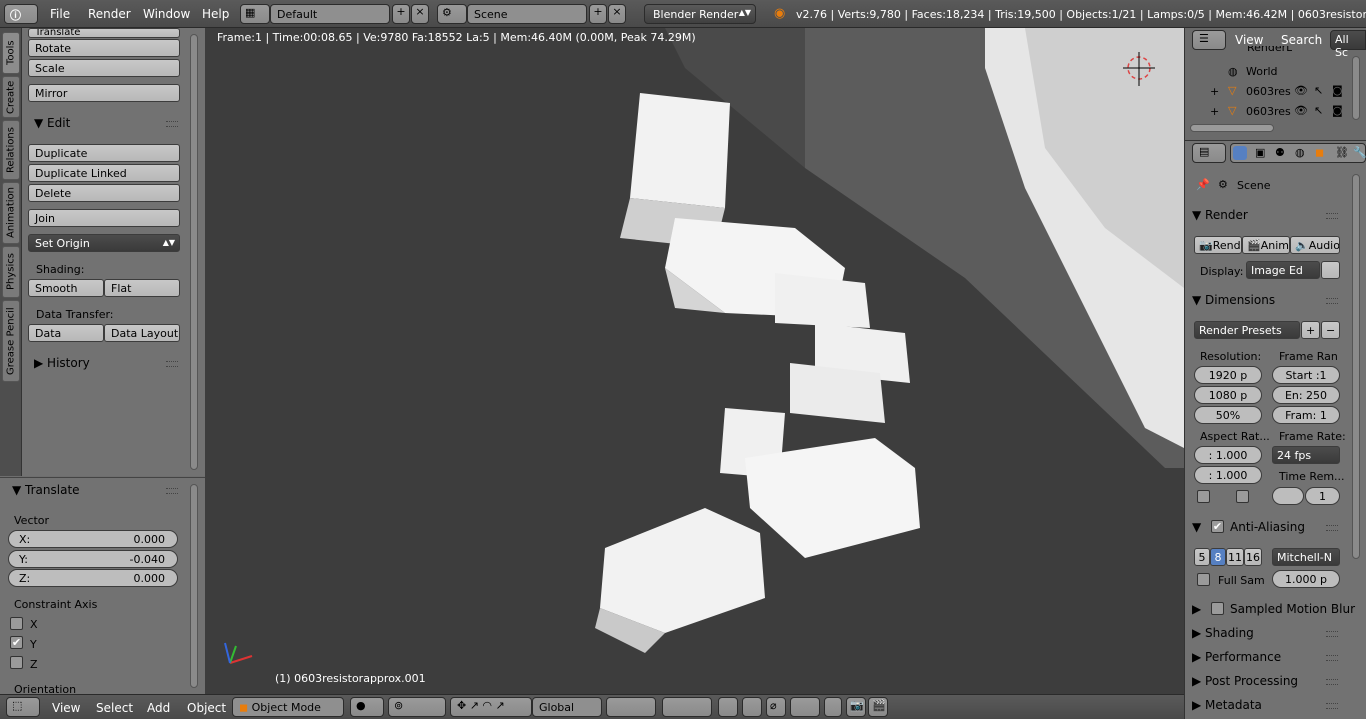 The width and height of the screenshot is (1366, 719). What do you see at coordinates (166, 14) in the screenshot?
I see `menu-window: Window` at bounding box center [166, 14].